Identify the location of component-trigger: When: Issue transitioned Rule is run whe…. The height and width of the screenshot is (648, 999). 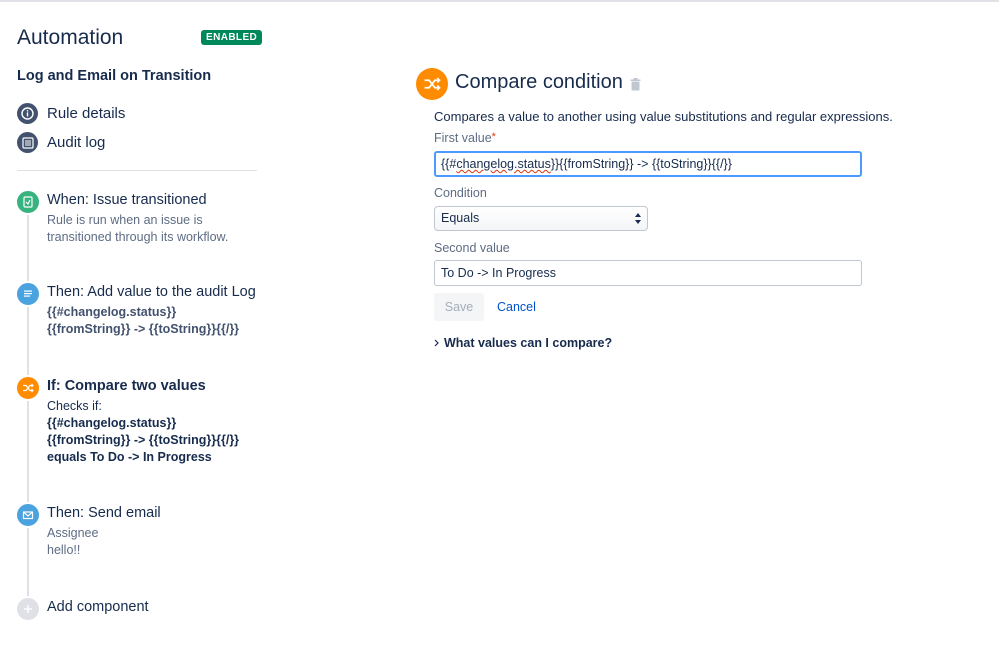
(141, 217).